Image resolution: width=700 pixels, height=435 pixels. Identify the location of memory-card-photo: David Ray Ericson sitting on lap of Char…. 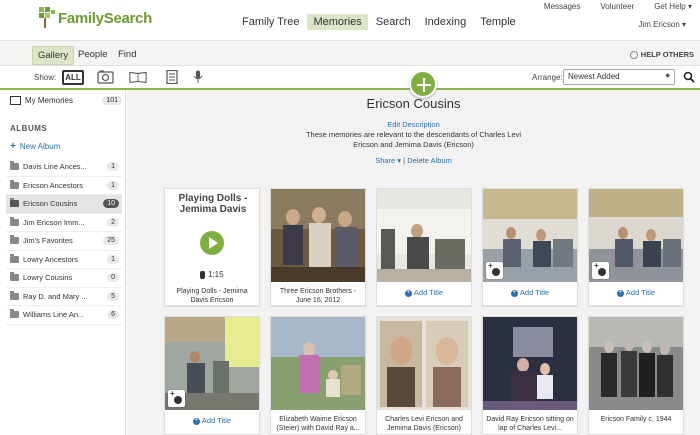
(530, 375).